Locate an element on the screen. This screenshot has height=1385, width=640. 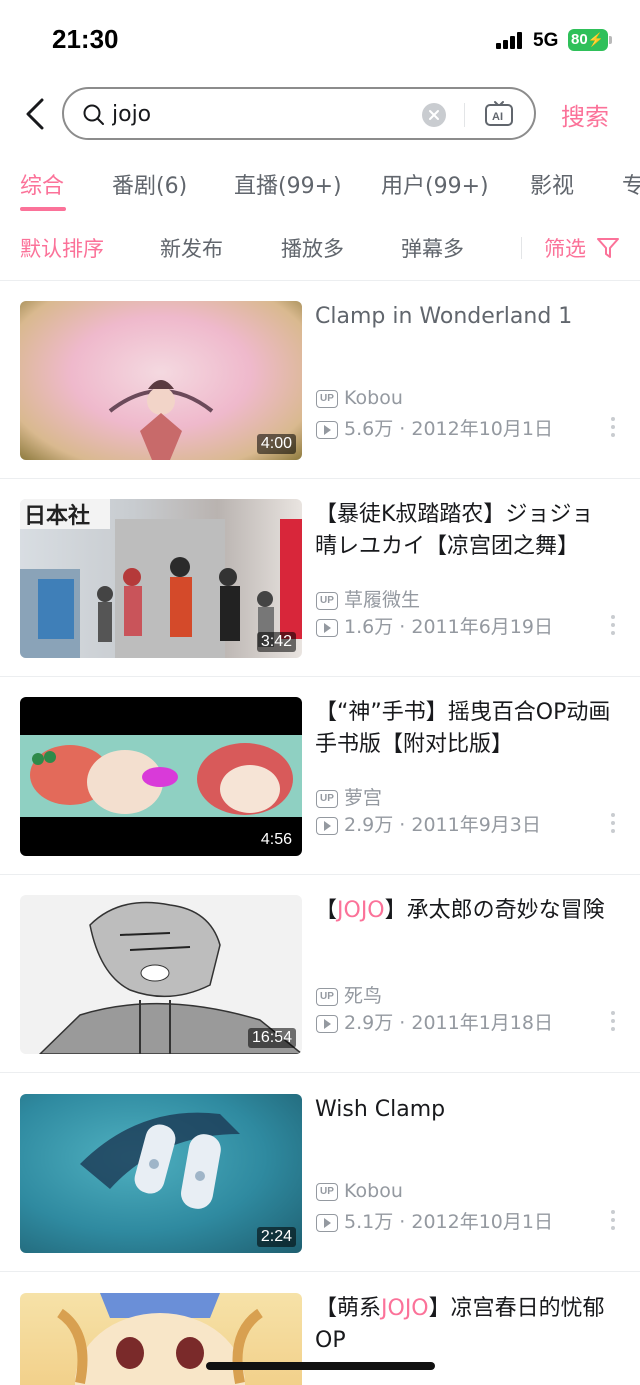
sort-bar: 默认排序 新发布 播放多 弹幕多 筛选 is located at coordinates (320, 248).